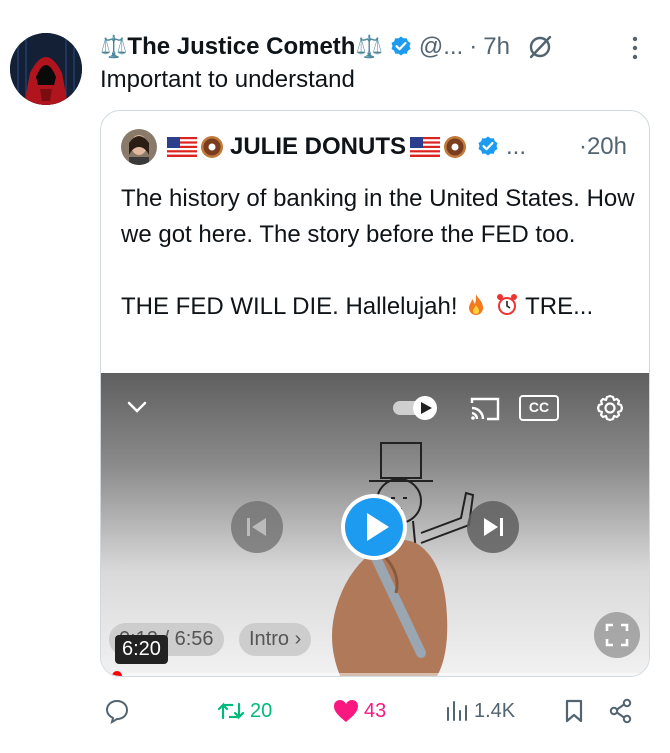  What do you see at coordinates (539, 408) in the screenshot?
I see `captions-button: CC` at bounding box center [539, 408].